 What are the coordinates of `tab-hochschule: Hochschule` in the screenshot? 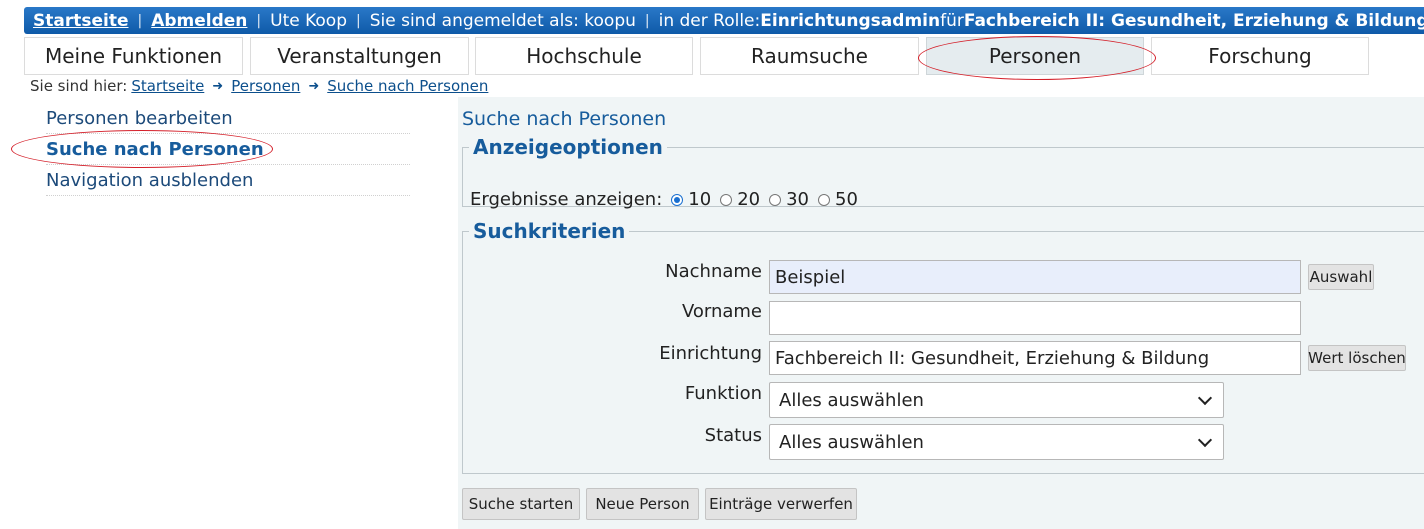 It's located at (584, 56).